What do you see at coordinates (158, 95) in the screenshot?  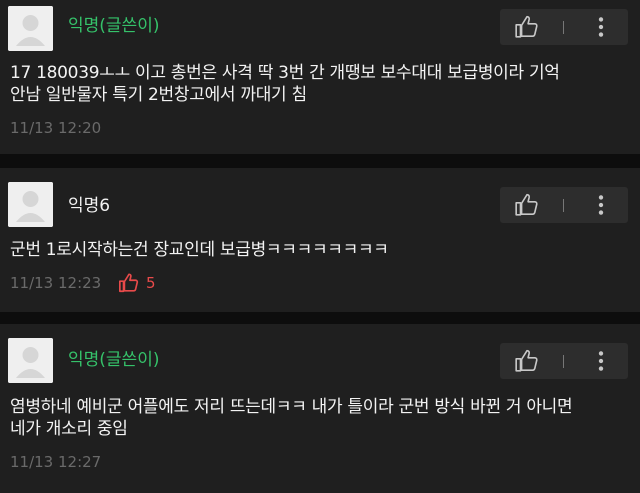 I see `comment-line: 안남 일반물자 특기 2번창고에서 까대기 침` at bounding box center [158, 95].